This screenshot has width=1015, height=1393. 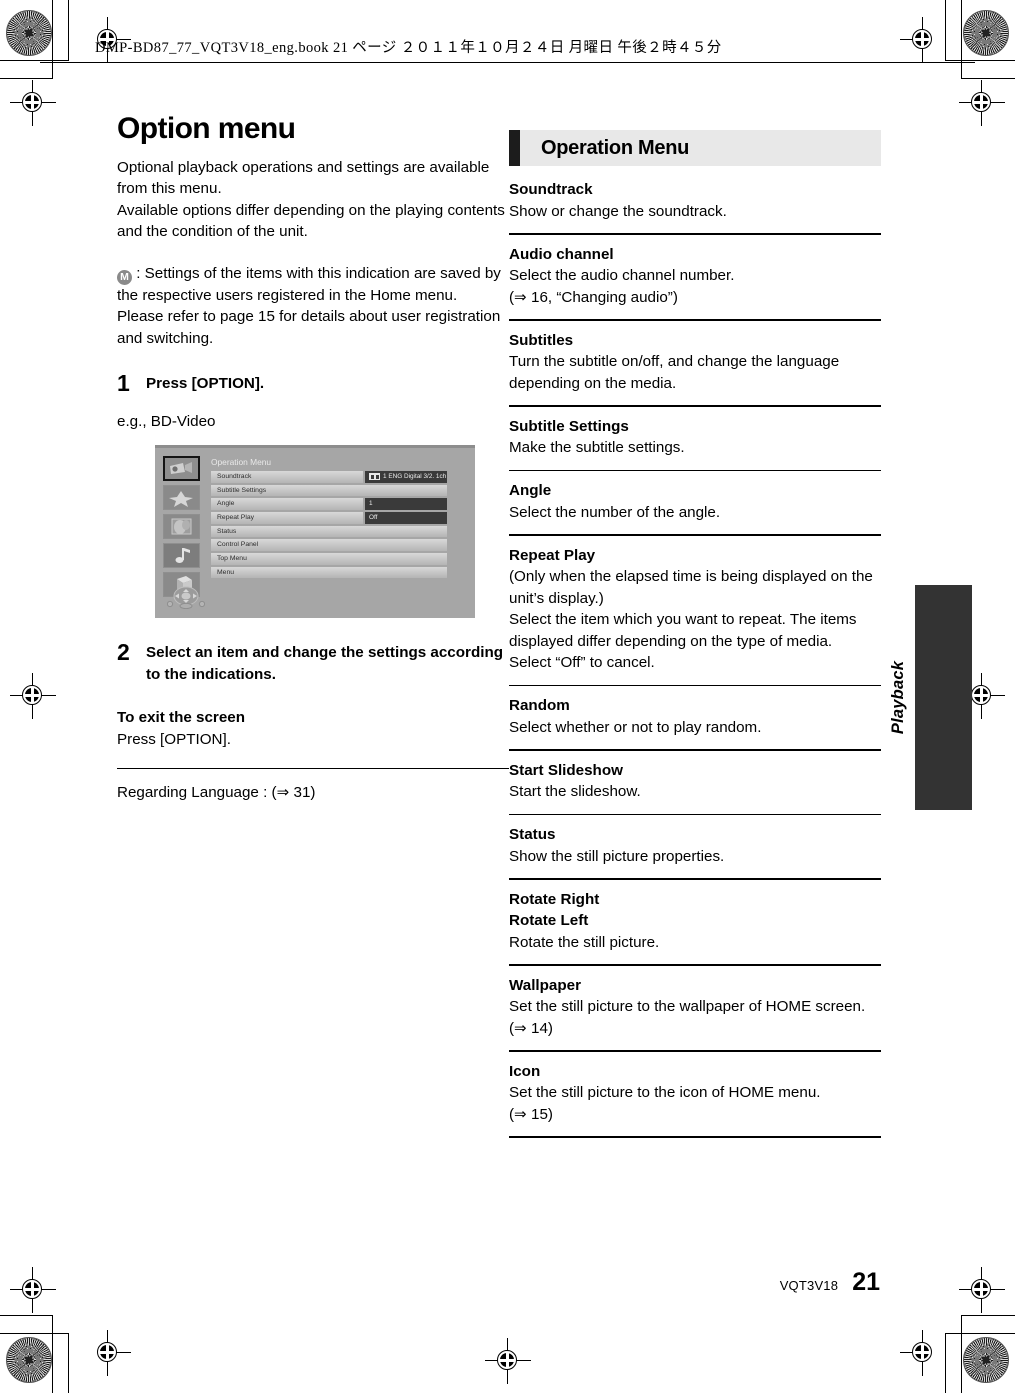 I want to click on operation-menu-entry-desc: (⇒ 15), so click(x=531, y=1114).